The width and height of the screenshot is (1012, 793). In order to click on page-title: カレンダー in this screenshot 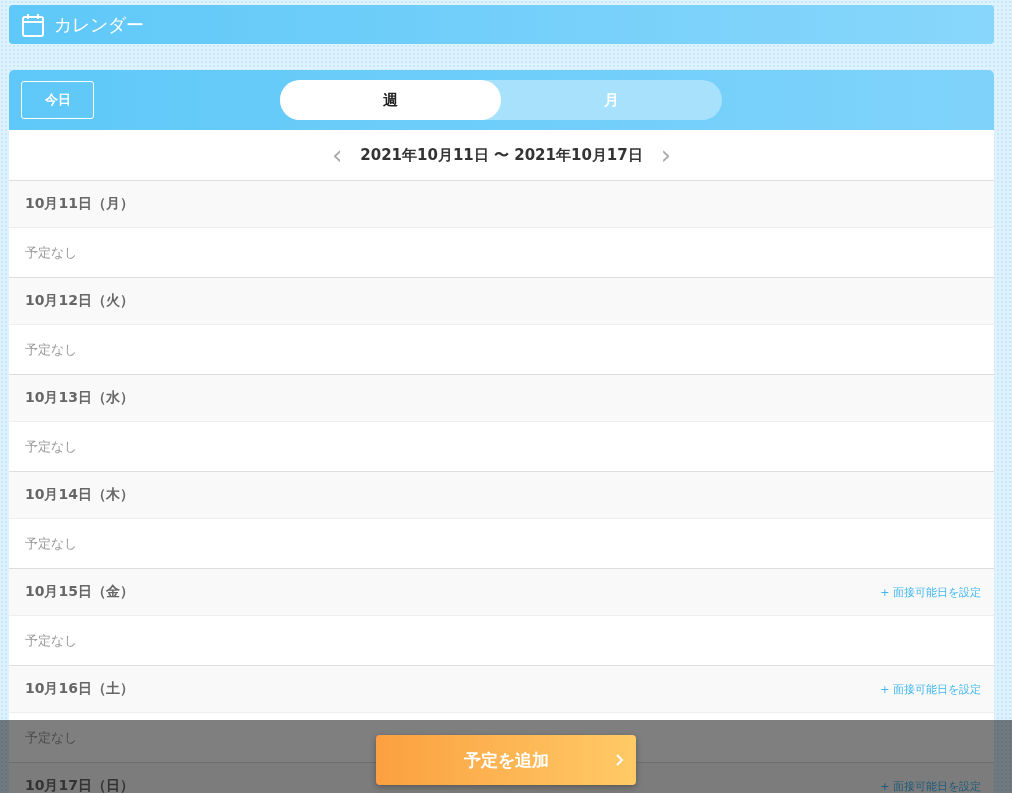, I will do `click(99, 24)`.